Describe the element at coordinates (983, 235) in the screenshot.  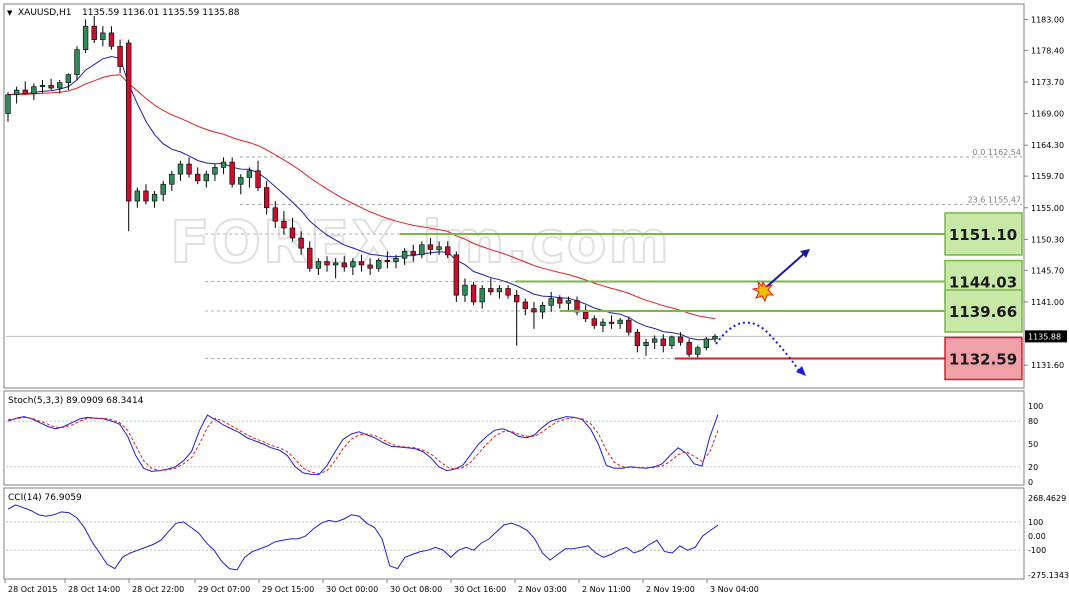
I see `level-label: 1151.10` at that location.